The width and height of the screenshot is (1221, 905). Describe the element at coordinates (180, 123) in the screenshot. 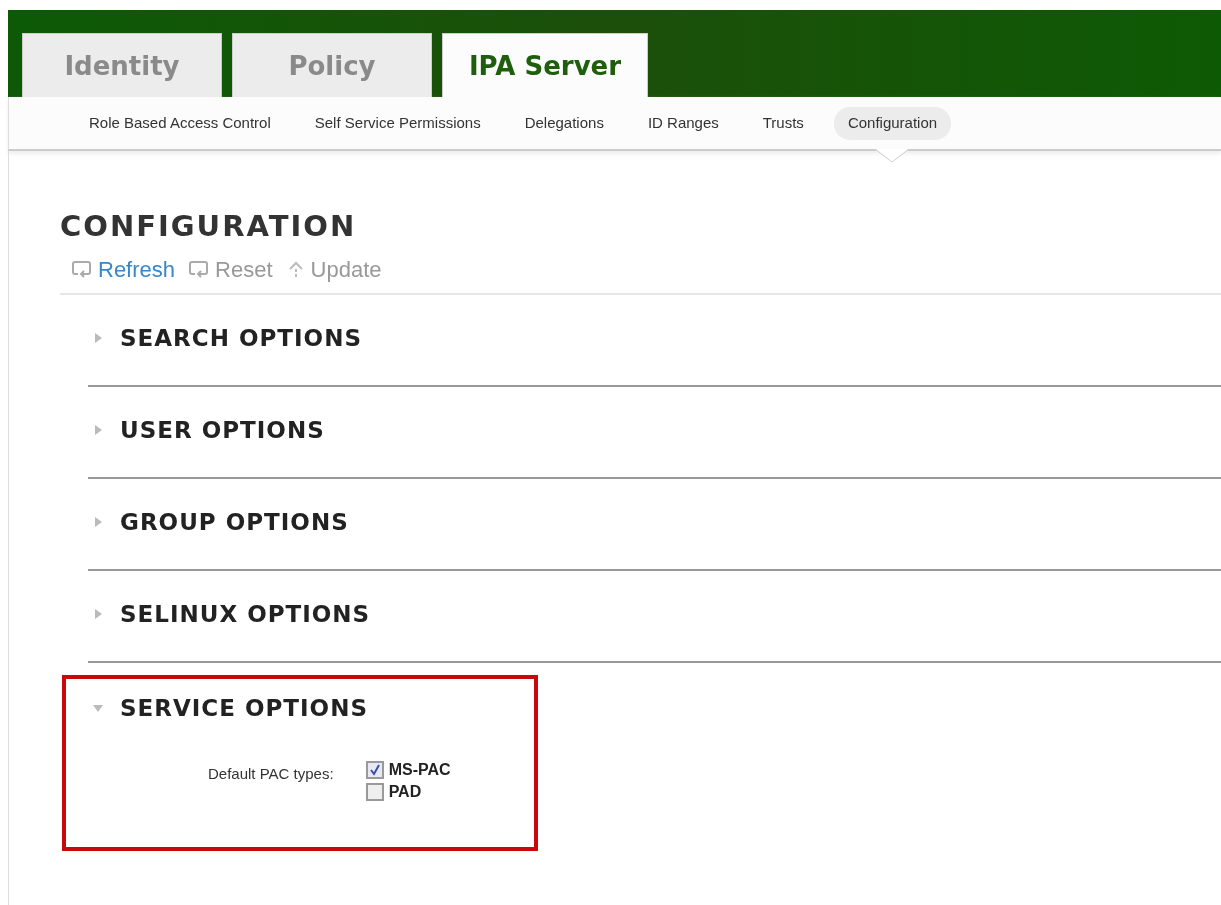

I see `sub-nav-link: Role Based Access Control` at that location.